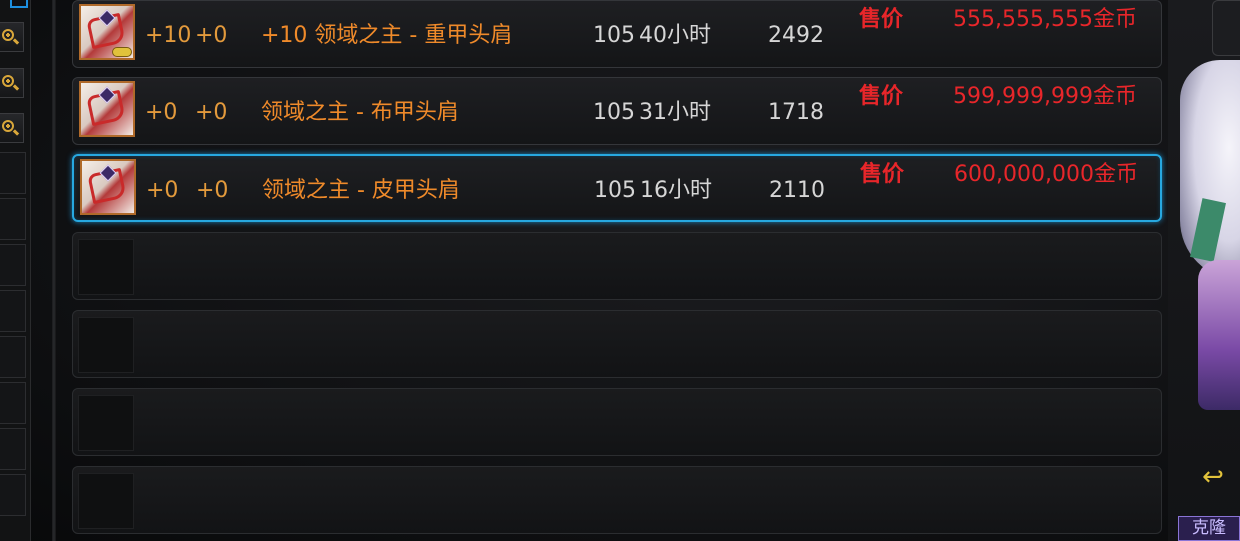  Describe the element at coordinates (54, 270) in the screenshot. I see `panel-divider` at that location.